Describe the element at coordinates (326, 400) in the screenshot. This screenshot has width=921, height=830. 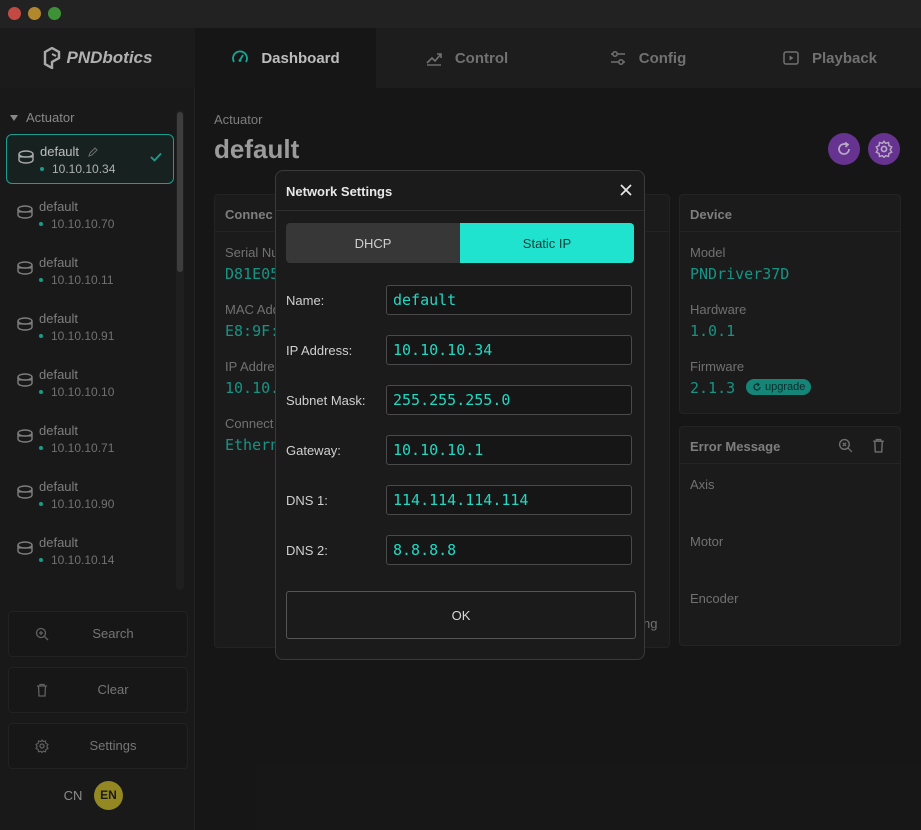
I see `subnet-mask-label: Subnet Mask:` at that location.